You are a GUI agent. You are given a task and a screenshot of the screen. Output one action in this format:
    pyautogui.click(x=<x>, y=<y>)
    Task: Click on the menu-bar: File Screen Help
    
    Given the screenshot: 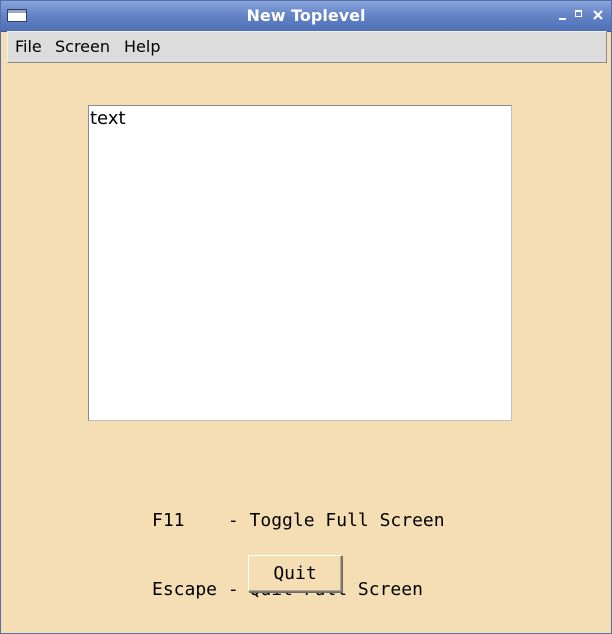 What is the action you would take?
    pyautogui.click(x=307, y=47)
    